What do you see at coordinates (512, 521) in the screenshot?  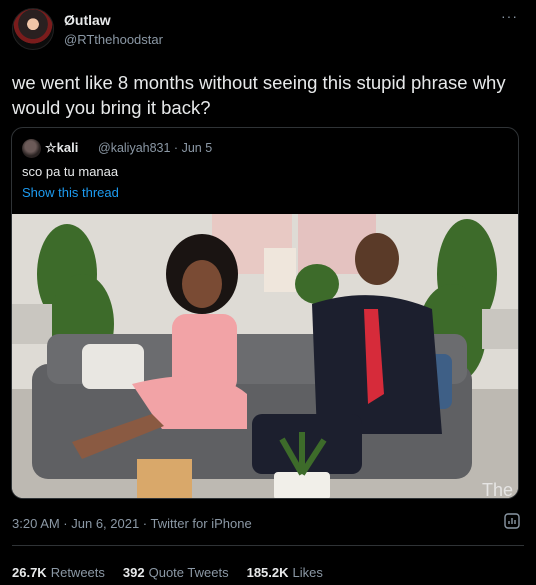 I see `analytics-icon` at bounding box center [512, 521].